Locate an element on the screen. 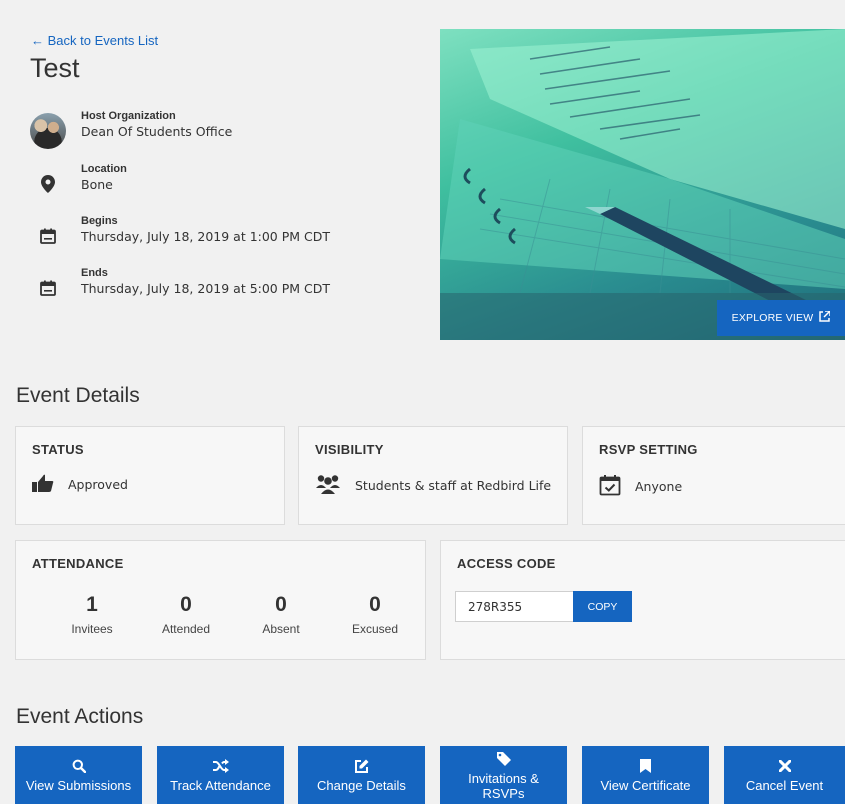 The height and width of the screenshot is (804, 845). stat-absent-label: Absent is located at coordinates (281, 629).